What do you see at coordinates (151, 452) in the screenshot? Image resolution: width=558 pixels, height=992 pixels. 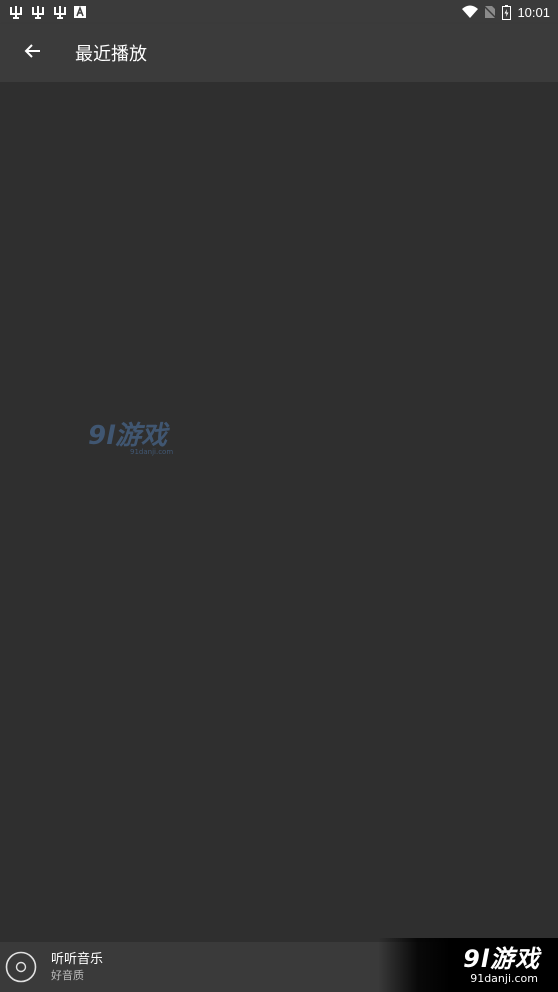 I see `watermark-domain-text: 91danji.com` at bounding box center [151, 452].